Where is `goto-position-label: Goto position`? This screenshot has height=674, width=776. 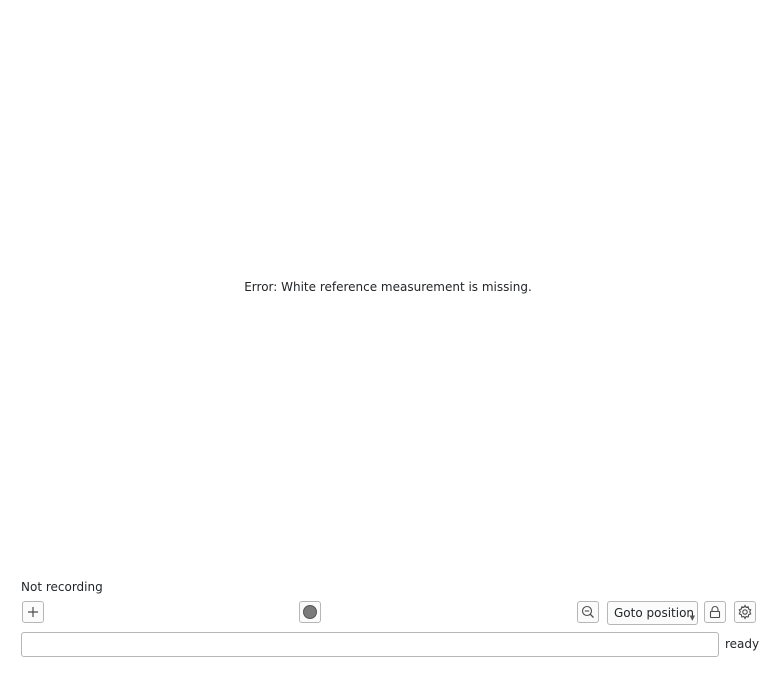
goto-position-label: Goto position is located at coordinates (654, 613).